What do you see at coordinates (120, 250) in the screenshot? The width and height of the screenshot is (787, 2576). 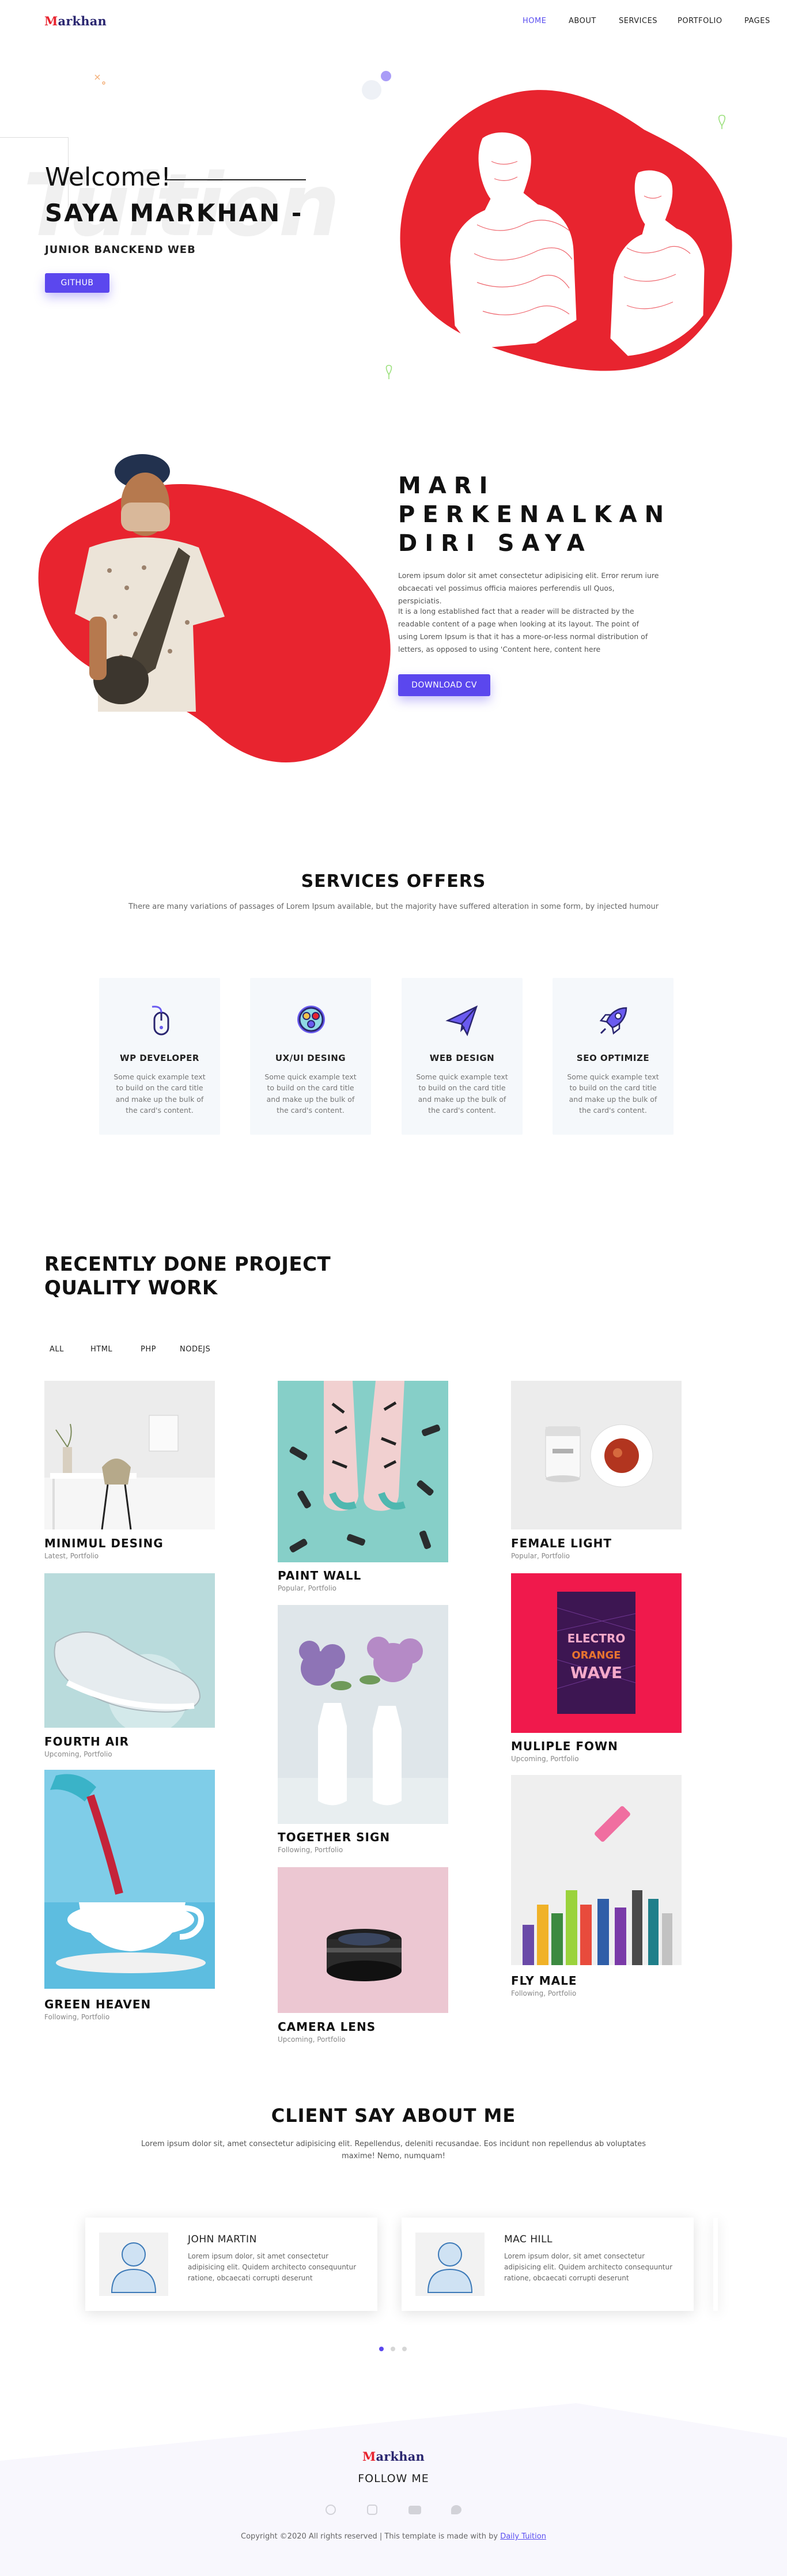 I see `hero-role: JUNIOR BANCKEND WEB` at bounding box center [120, 250].